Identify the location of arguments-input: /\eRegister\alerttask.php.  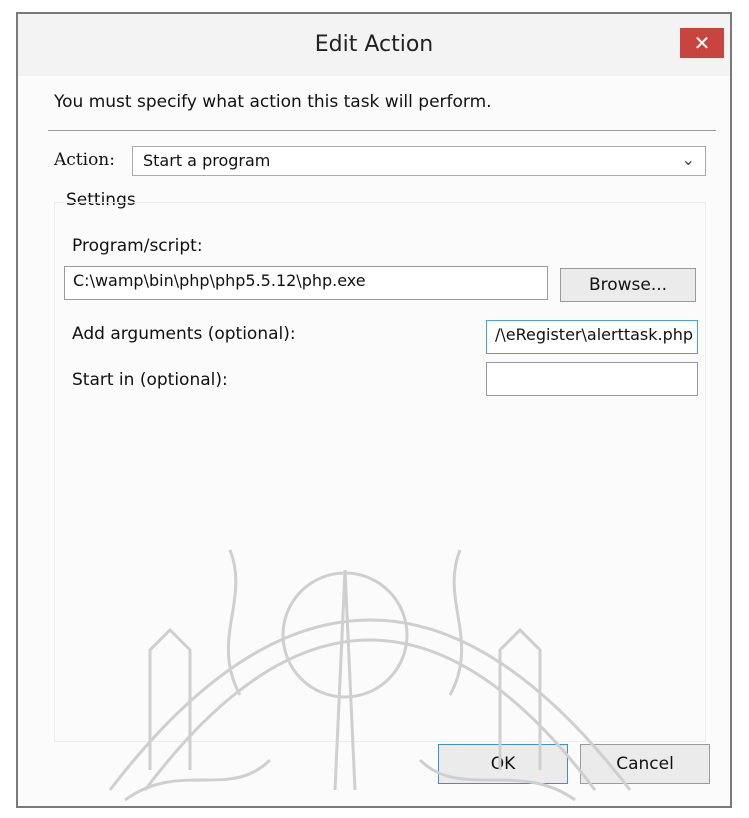
(592, 337).